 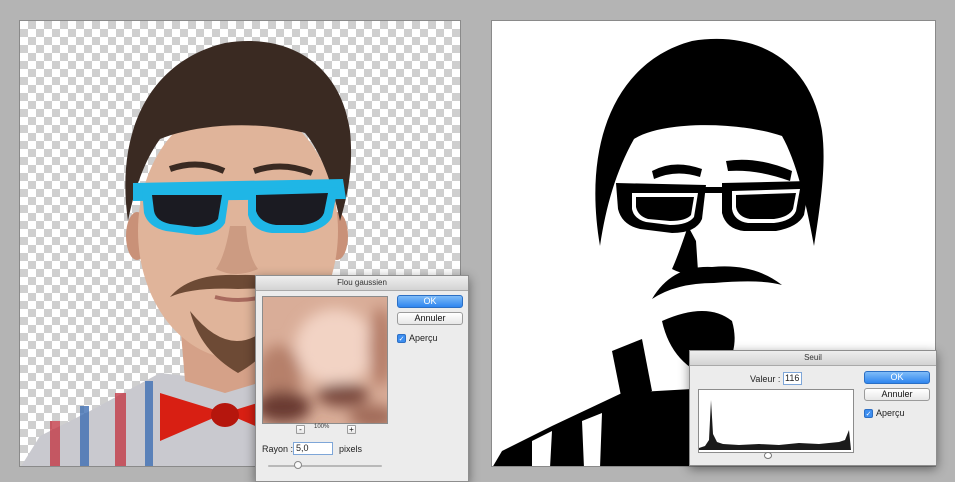 What do you see at coordinates (325, 466) in the screenshot?
I see `radius-slider-track` at bounding box center [325, 466].